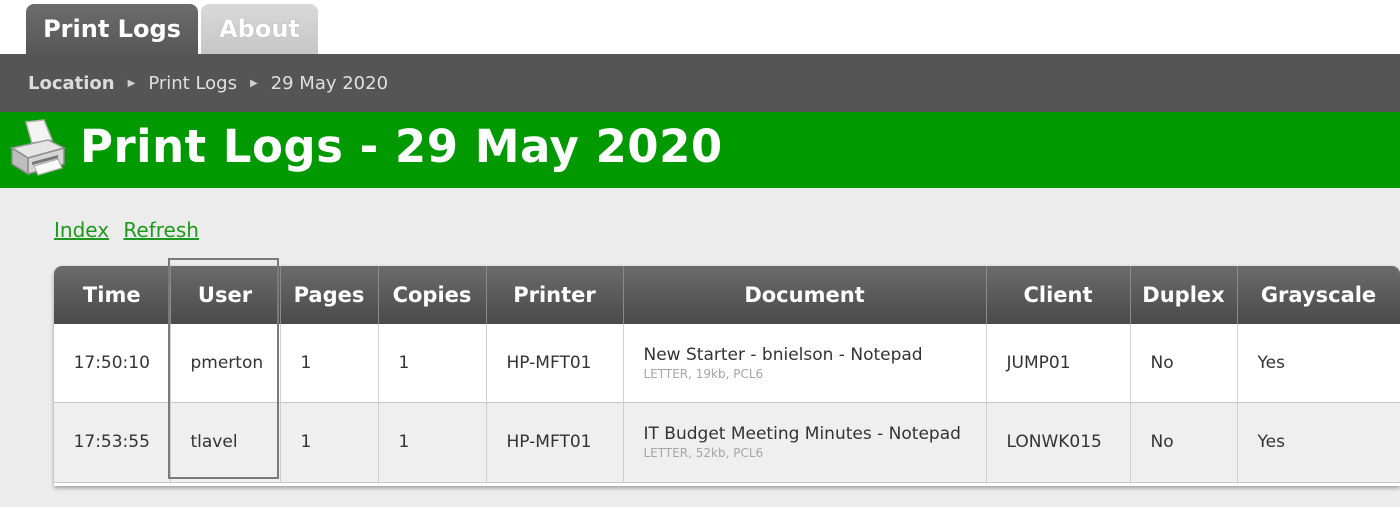 This screenshot has height=507, width=1400. I want to click on refresh-link: Refresh, so click(161, 230).